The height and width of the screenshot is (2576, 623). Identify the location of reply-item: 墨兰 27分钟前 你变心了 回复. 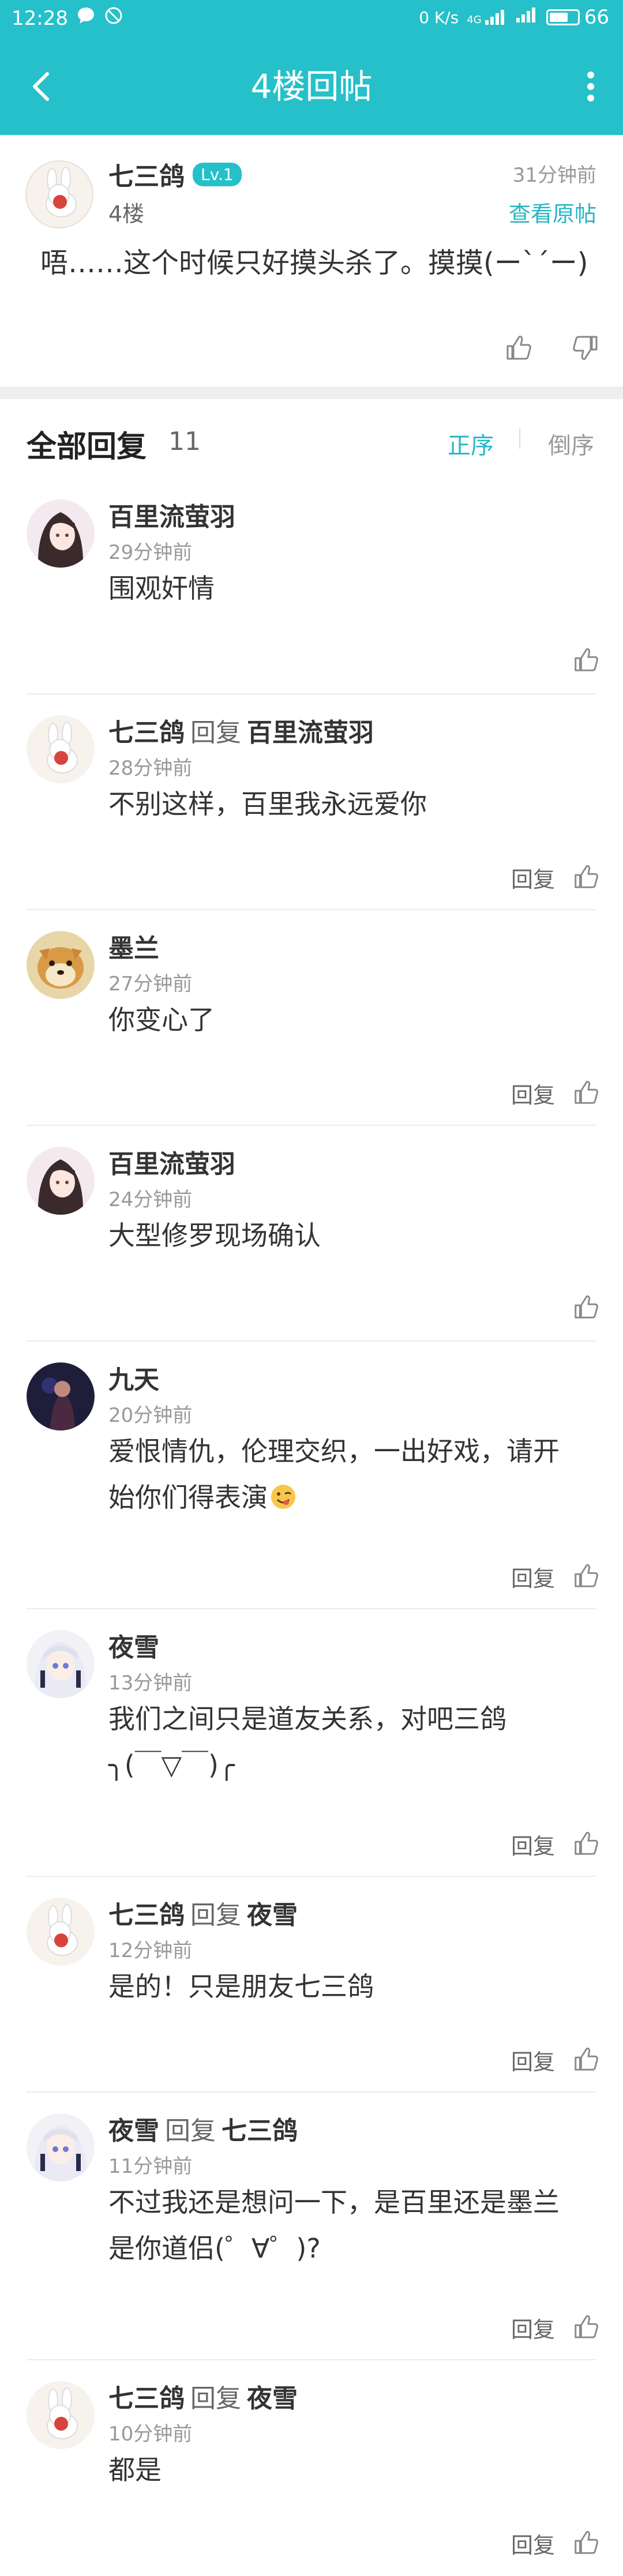
(311, 1018).